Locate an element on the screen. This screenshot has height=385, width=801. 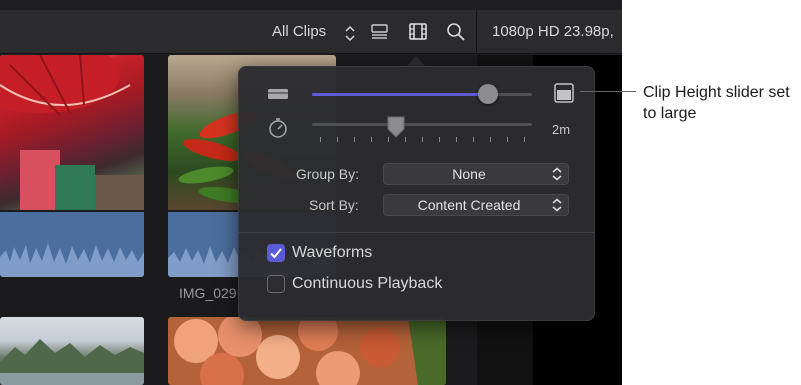
waveforms-checkbox is located at coordinates (276, 253).